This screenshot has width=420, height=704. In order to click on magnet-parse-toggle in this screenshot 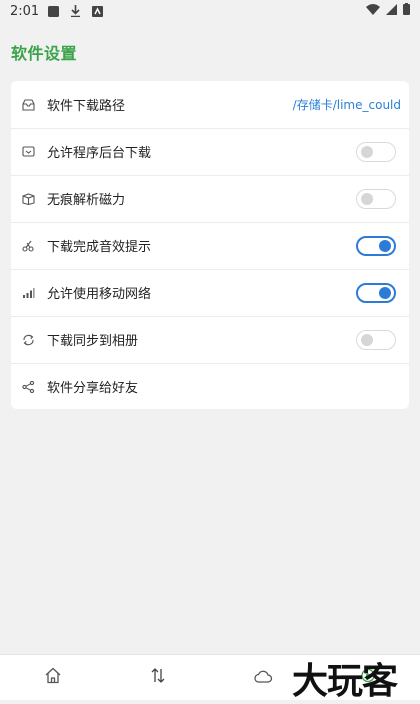, I will do `click(376, 198)`.